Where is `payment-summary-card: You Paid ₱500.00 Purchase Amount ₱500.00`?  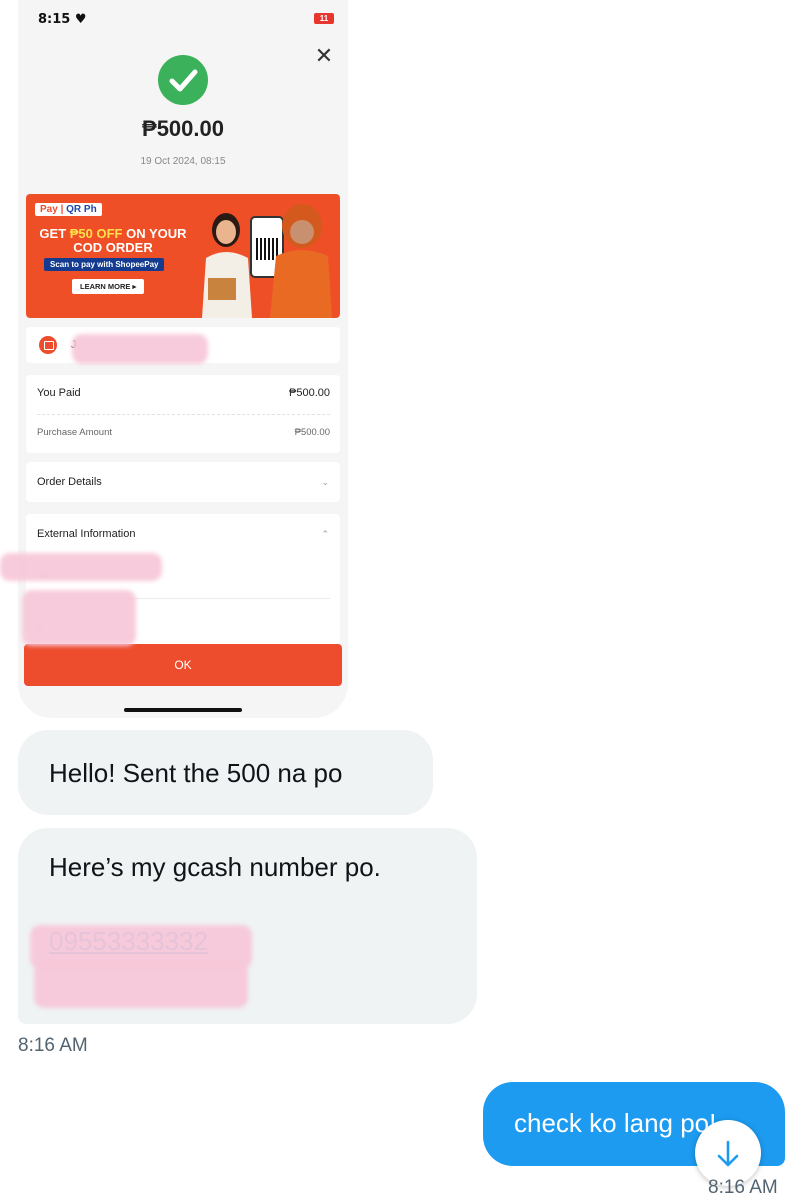 payment-summary-card: You Paid ₱500.00 Purchase Amount ₱500.00 is located at coordinates (183, 414).